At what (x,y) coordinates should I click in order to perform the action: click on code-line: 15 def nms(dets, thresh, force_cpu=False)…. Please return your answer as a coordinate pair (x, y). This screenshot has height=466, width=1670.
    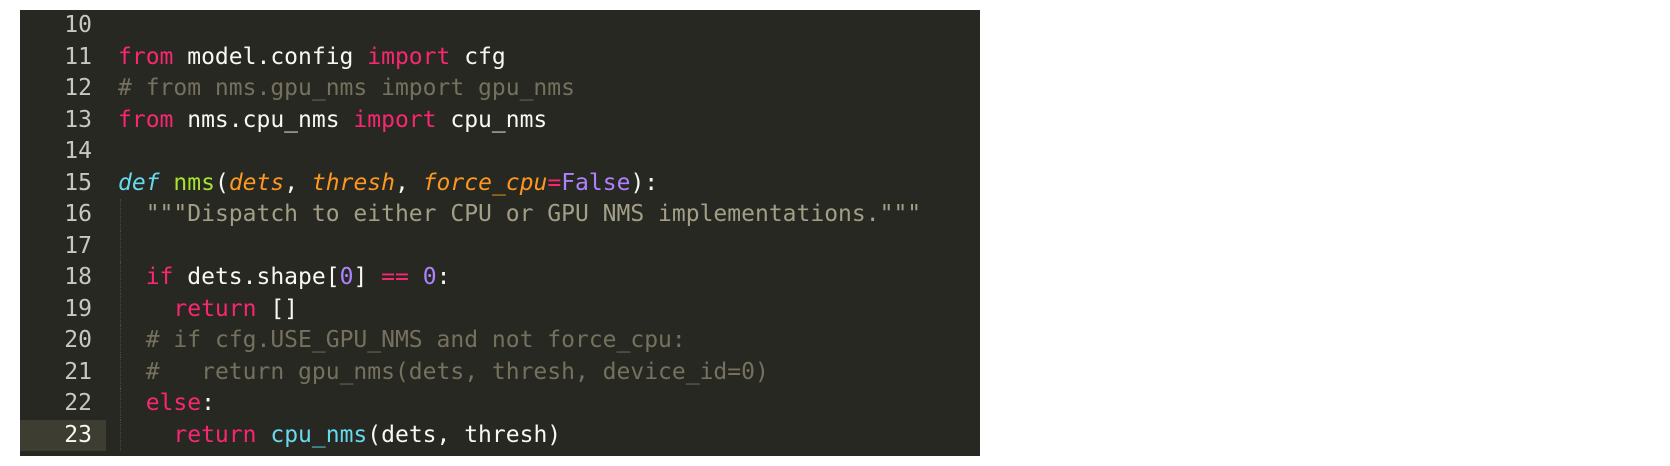
    Looking at the image, I should click on (500, 184).